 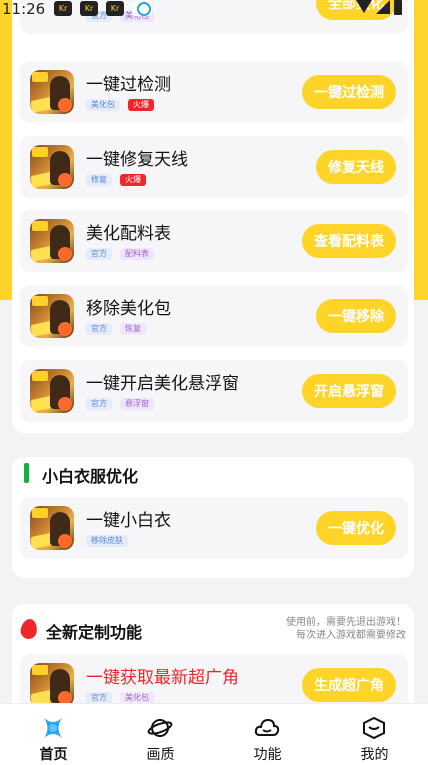 I want to click on cube-icon, so click(x=374, y=728).